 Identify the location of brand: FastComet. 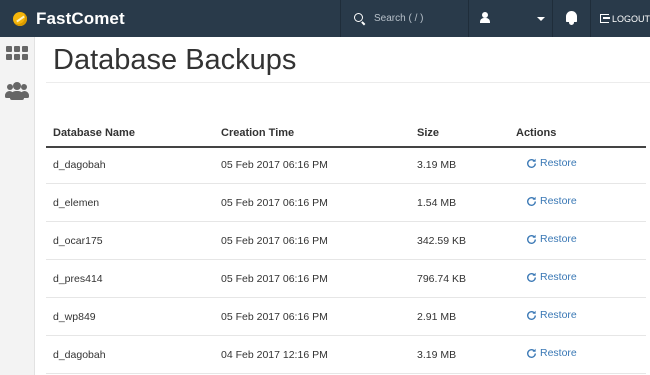
(62, 18).